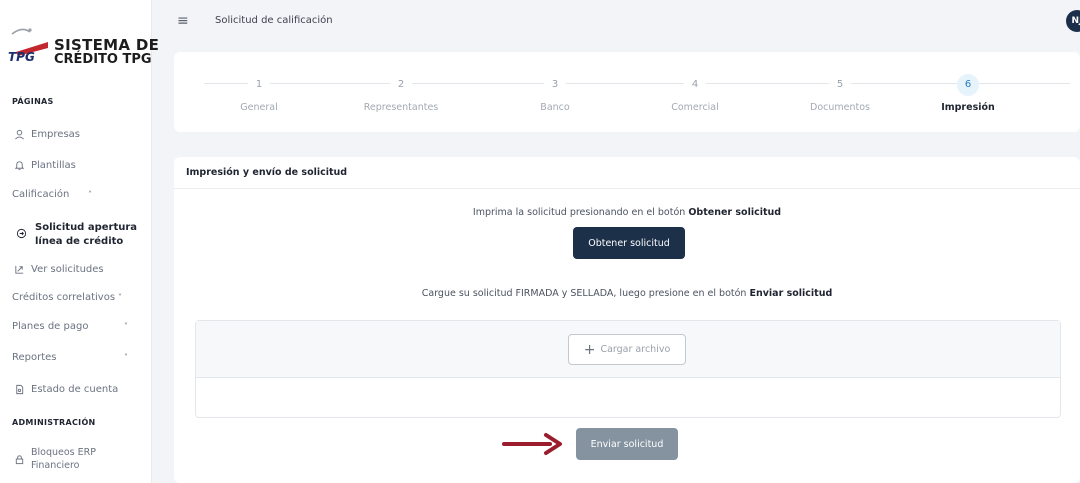 The image size is (1080, 483). Describe the element at coordinates (401, 107) in the screenshot. I see `step-label: Representantes` at that location.